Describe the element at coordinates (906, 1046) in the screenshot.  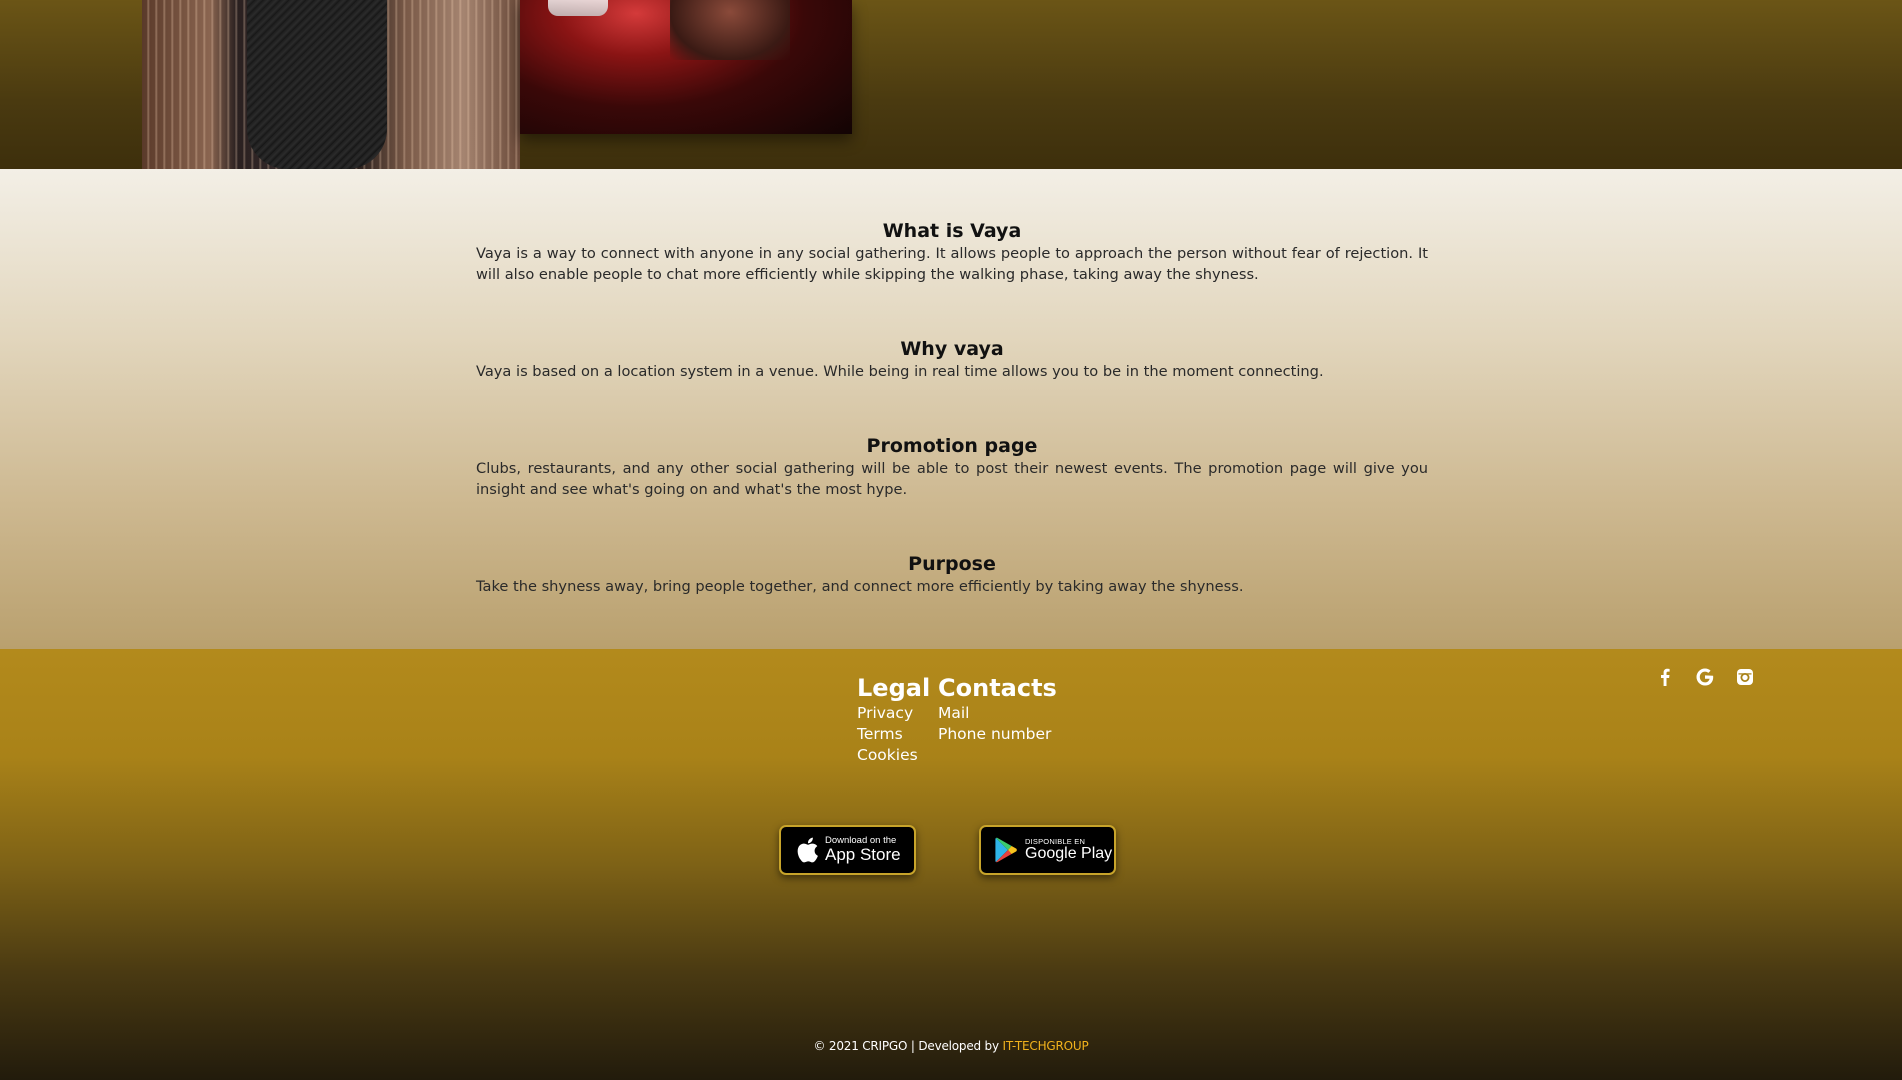
I see `copyright-text: © 2021 CRIPGO | Developed by` at that location.